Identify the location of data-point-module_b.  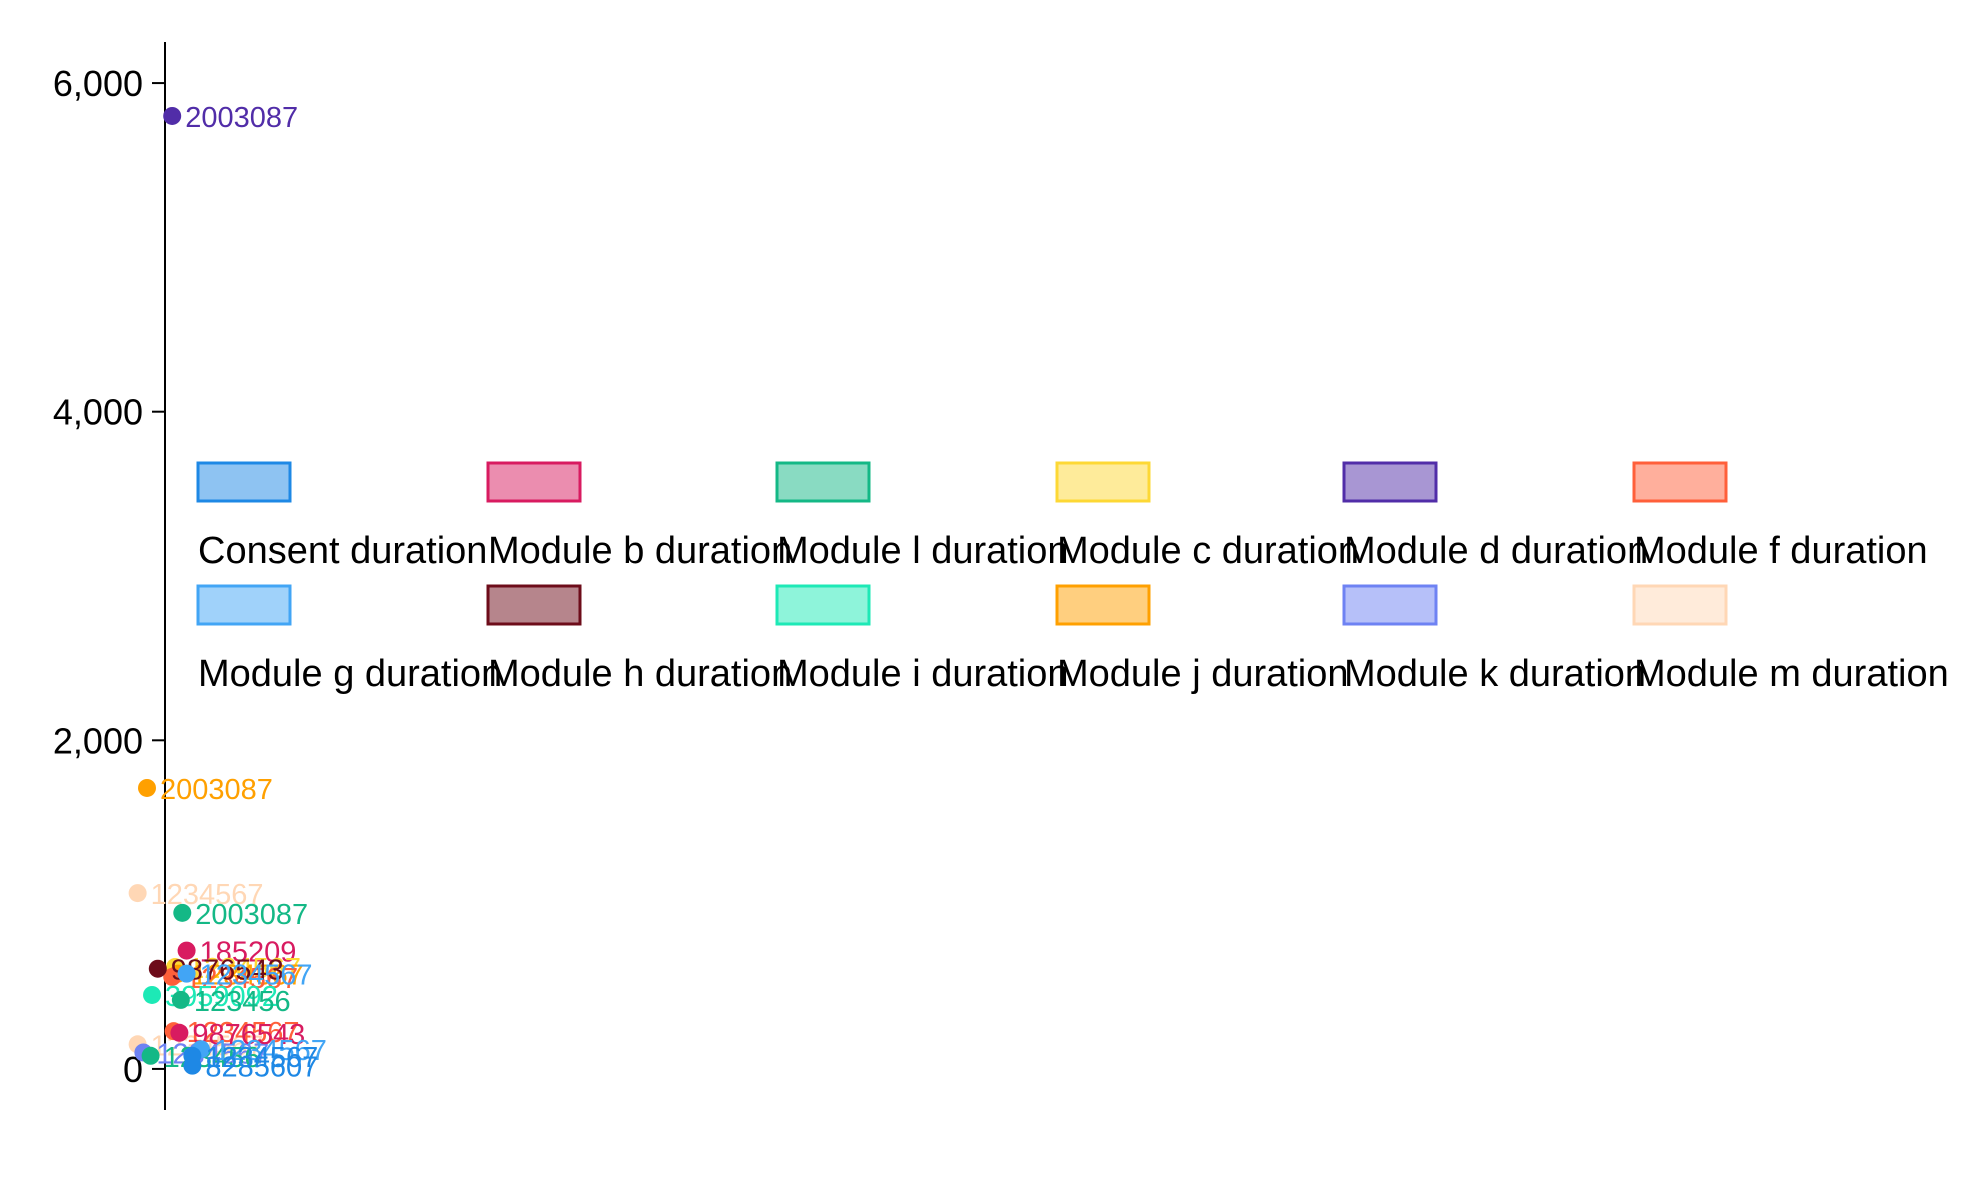
(179, 1032).